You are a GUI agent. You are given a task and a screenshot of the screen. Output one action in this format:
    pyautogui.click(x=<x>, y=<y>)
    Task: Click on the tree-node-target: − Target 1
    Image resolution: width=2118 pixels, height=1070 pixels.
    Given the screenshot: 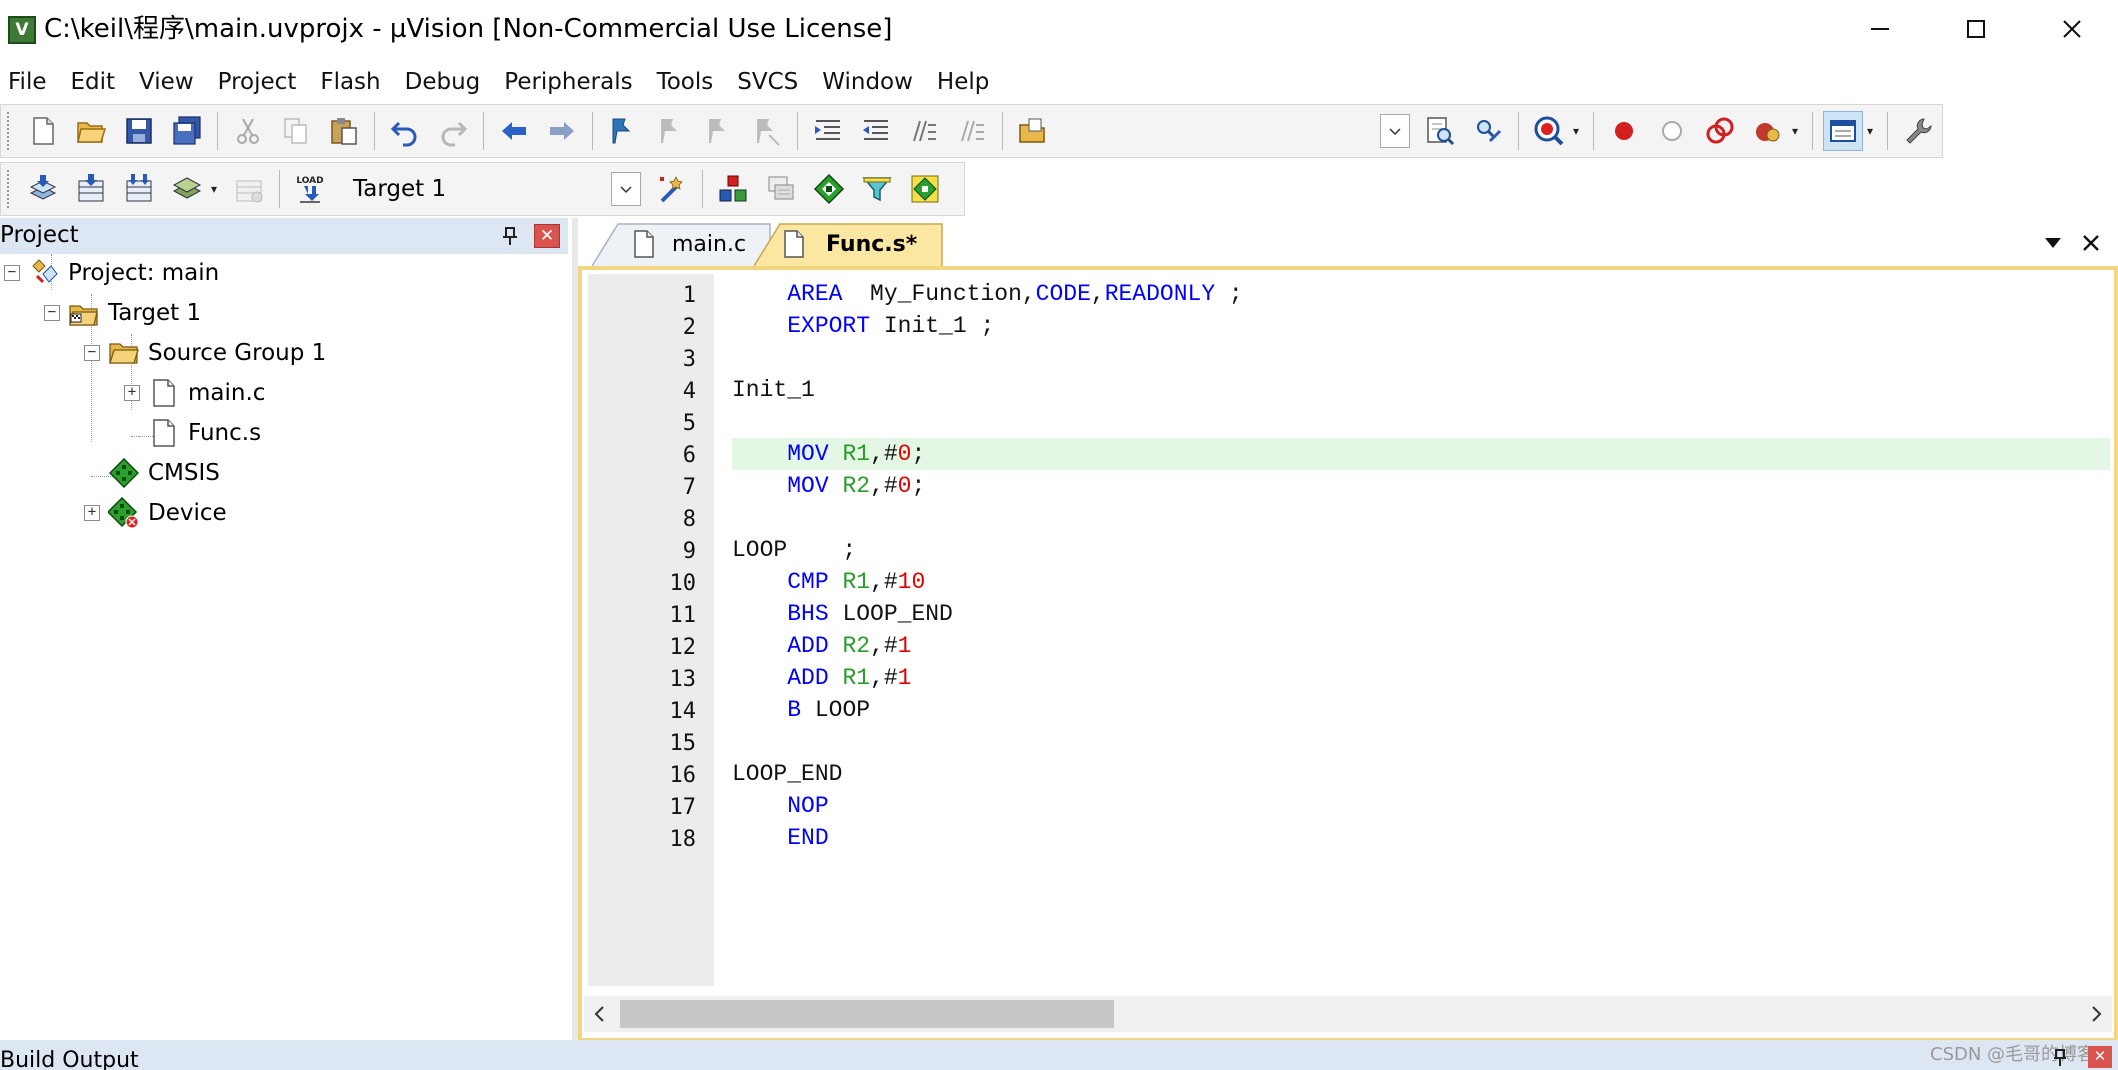 What is the action you would take?
    pyautogui.click(x=120, y=313)
    